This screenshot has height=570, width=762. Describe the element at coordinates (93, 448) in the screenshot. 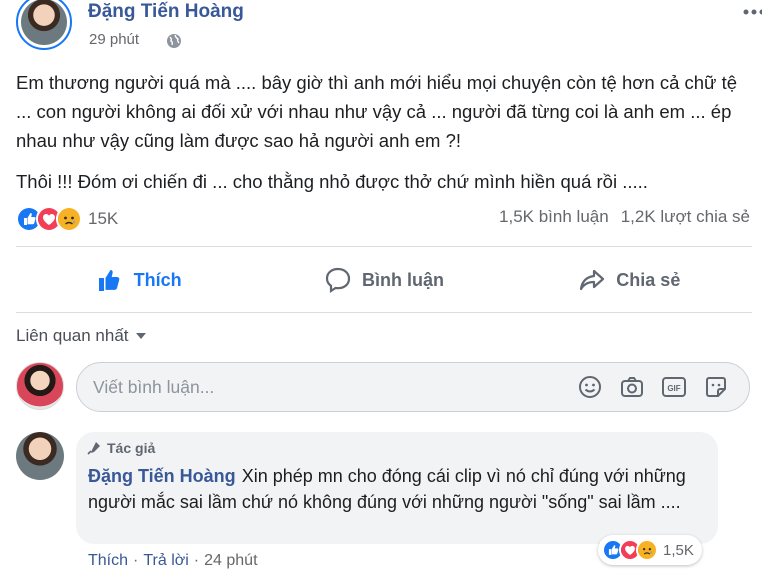

I see `microphone-icon` at that location.